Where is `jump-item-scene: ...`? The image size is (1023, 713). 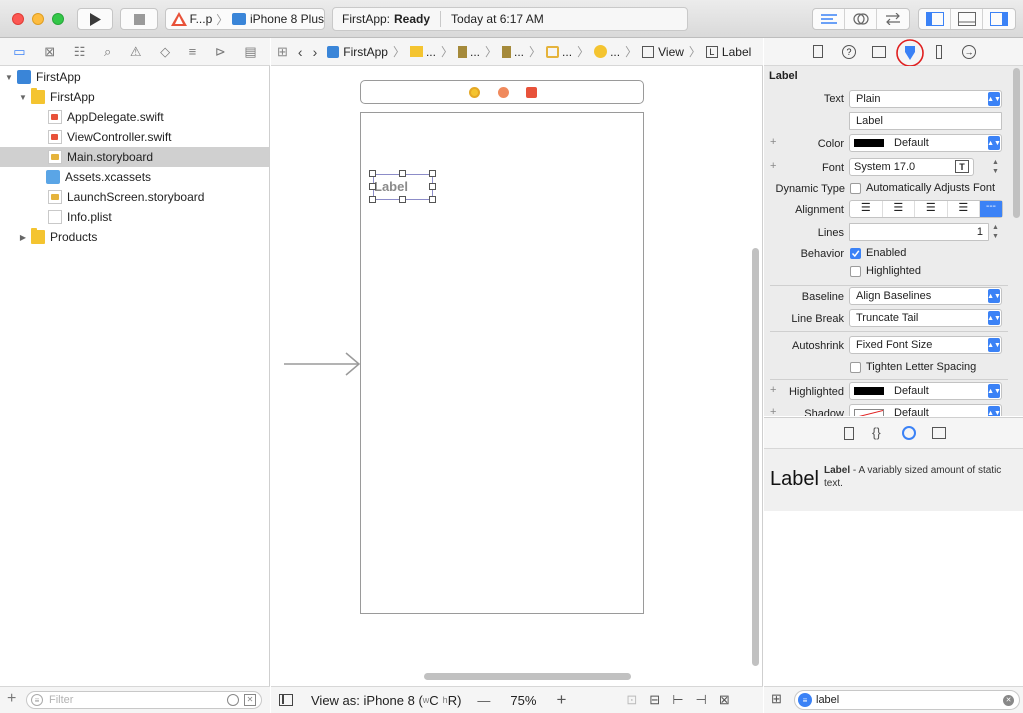
jump-item-scene: ... is located at coordinates (567, 52).